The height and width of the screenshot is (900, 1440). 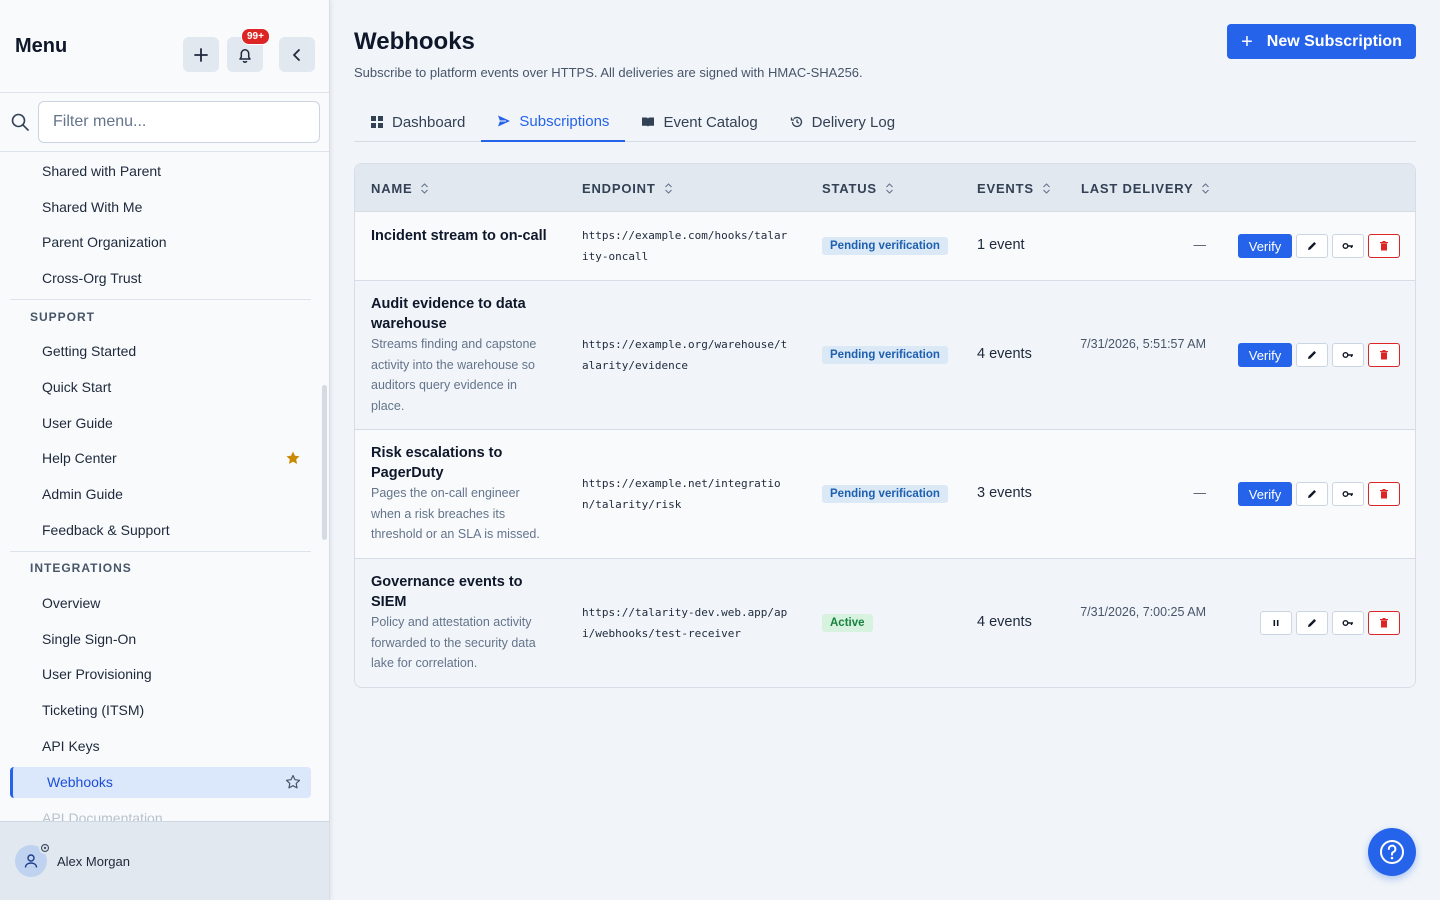 What do you see at coordinates (164, 459) in the screenshot?
I see `sidebar-item-help-center: Help Center` at bounding box center [164, 459].